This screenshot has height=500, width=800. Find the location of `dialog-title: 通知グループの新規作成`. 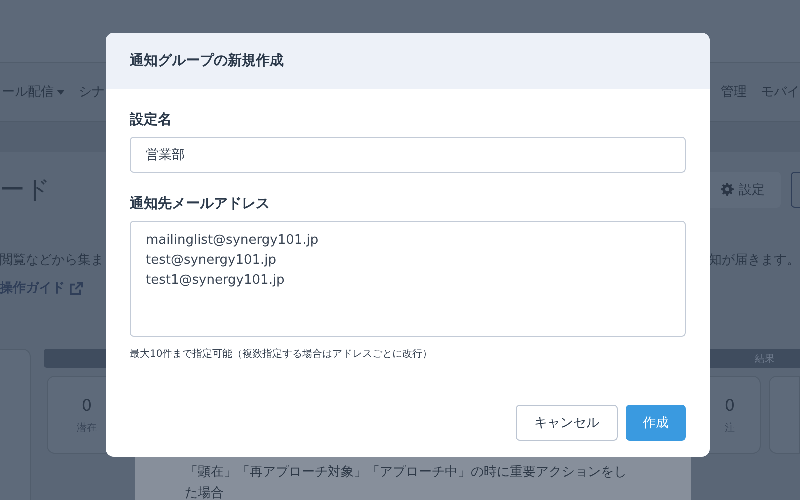

dialog-title: 通知グループの新規作成 is located at coordinates (207, 61).